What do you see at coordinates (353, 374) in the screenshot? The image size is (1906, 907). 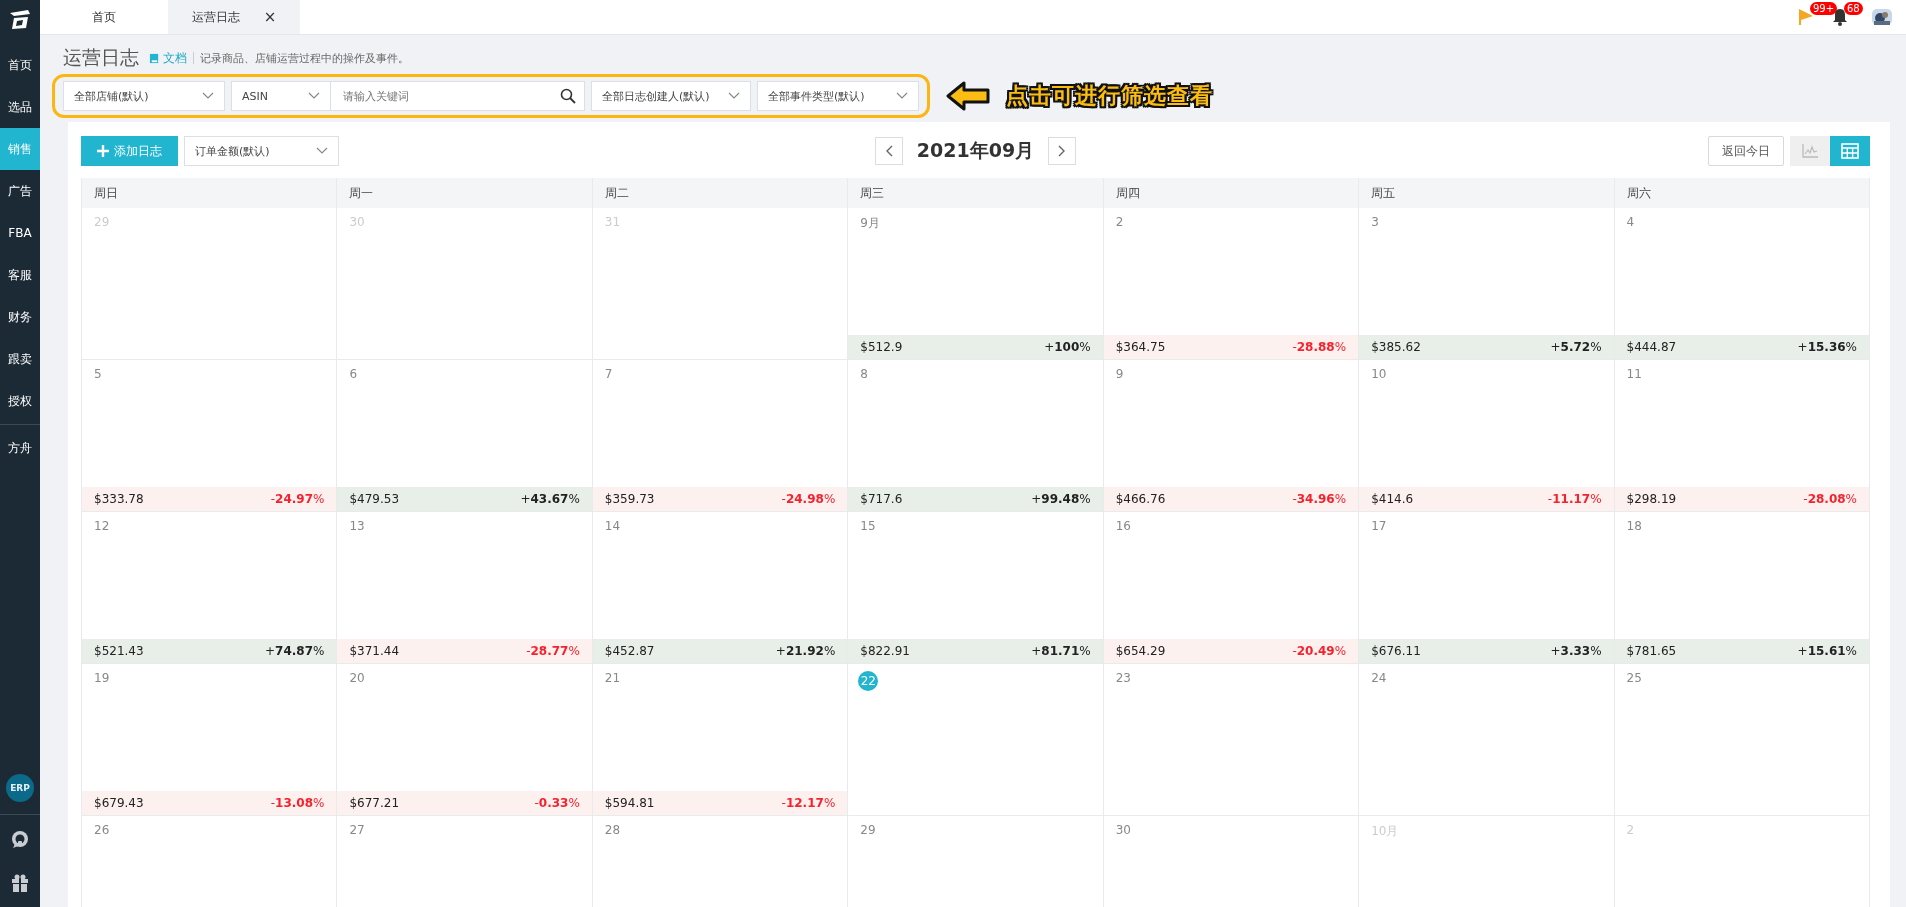 I see `day-number: 6` at bounding box center [353, 374].